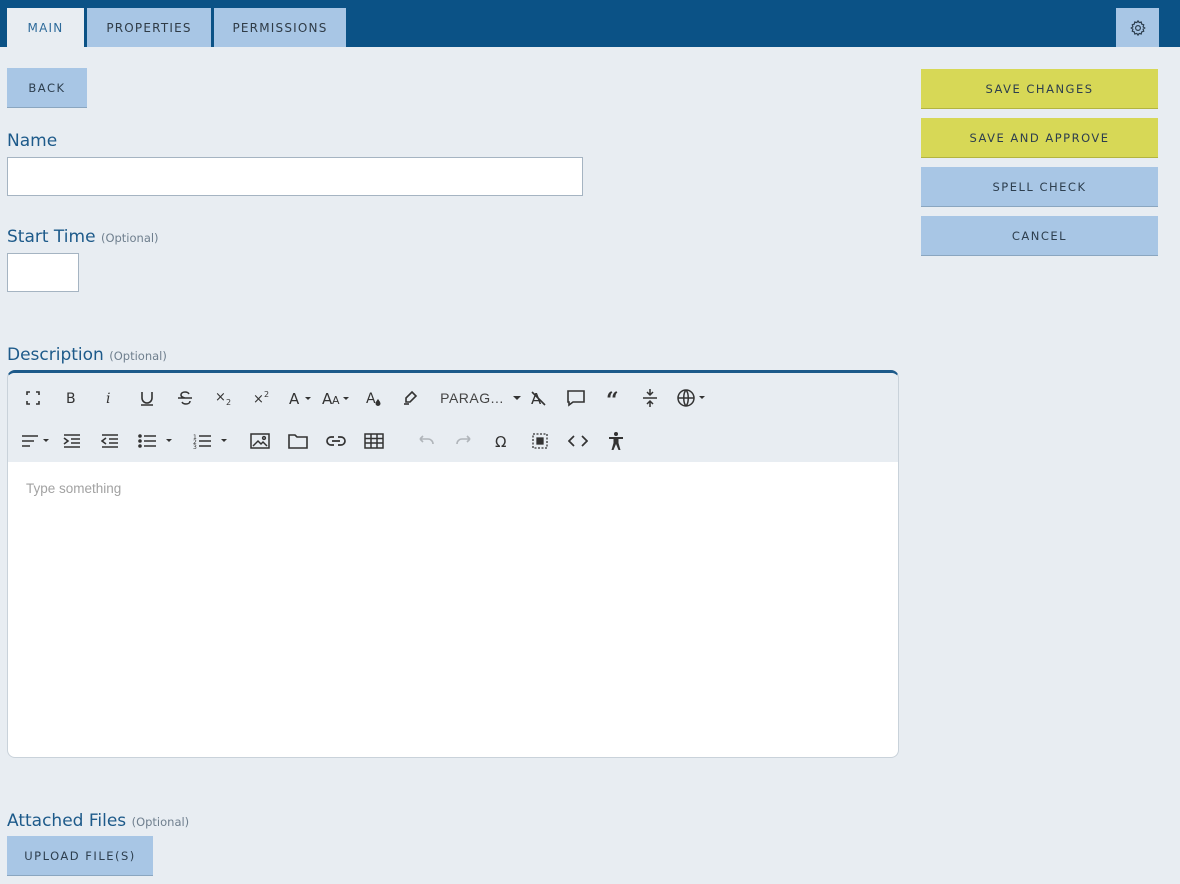 The height and width of the screenshot is (884, 1180). Describe the element at coordinates (295, 176) in the screenshot. I see `name-input` at that location.